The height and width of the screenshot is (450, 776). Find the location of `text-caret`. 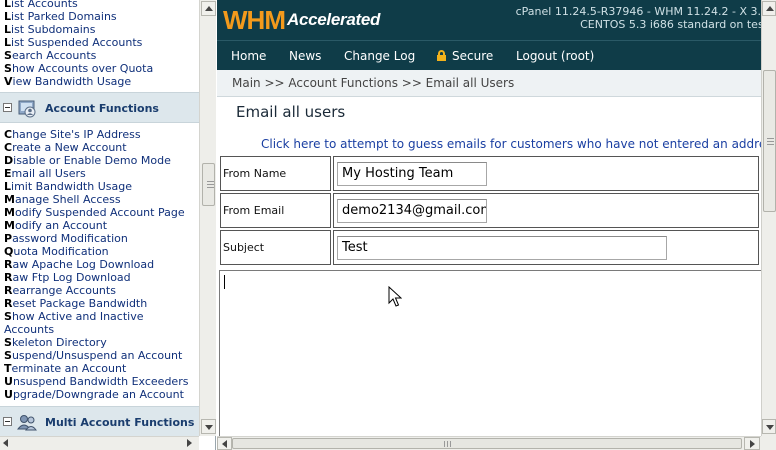

text-caret is located at coordinates (224, 282).